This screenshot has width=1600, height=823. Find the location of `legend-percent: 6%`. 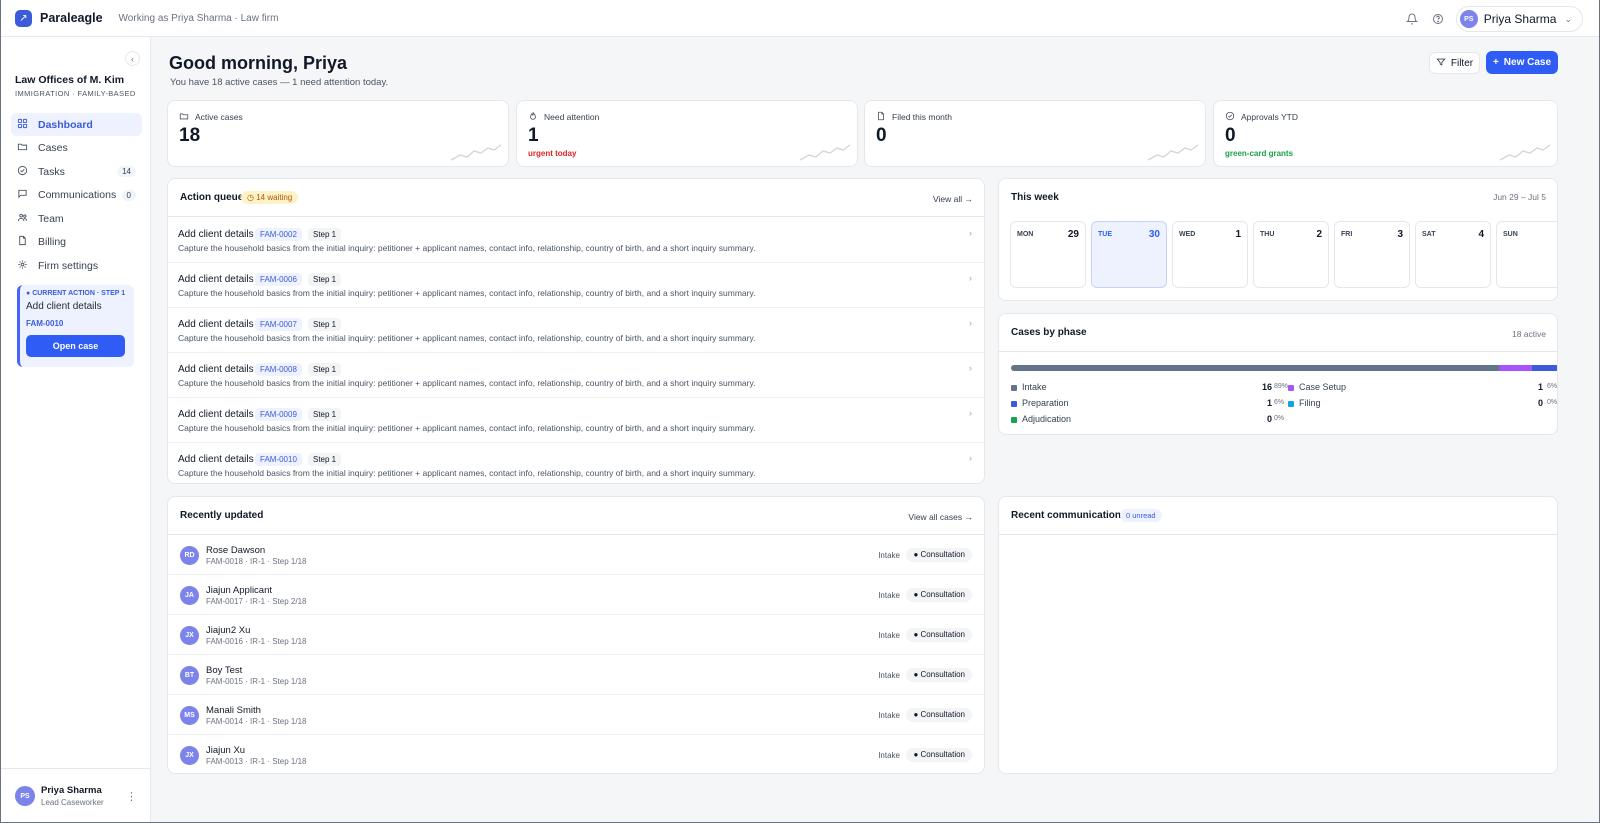

legend-percent: 6% is located at coordinates (1279, 402).